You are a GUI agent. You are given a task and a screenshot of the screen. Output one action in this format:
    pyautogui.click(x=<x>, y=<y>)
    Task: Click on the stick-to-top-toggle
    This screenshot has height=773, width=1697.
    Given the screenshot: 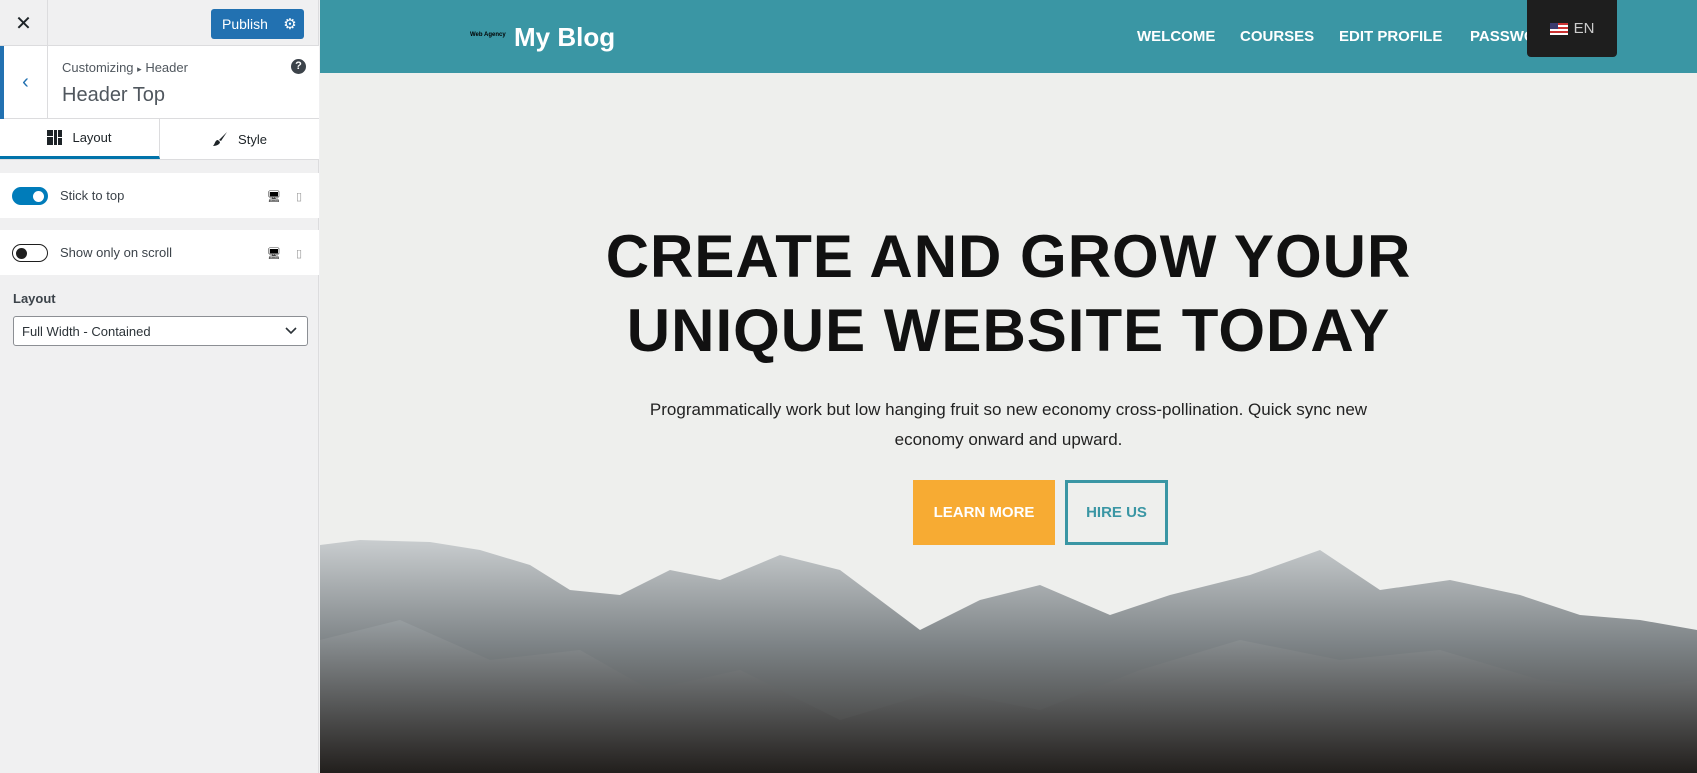 What is the action you would take?
    pyautogui.click(x=30, y=195)
    